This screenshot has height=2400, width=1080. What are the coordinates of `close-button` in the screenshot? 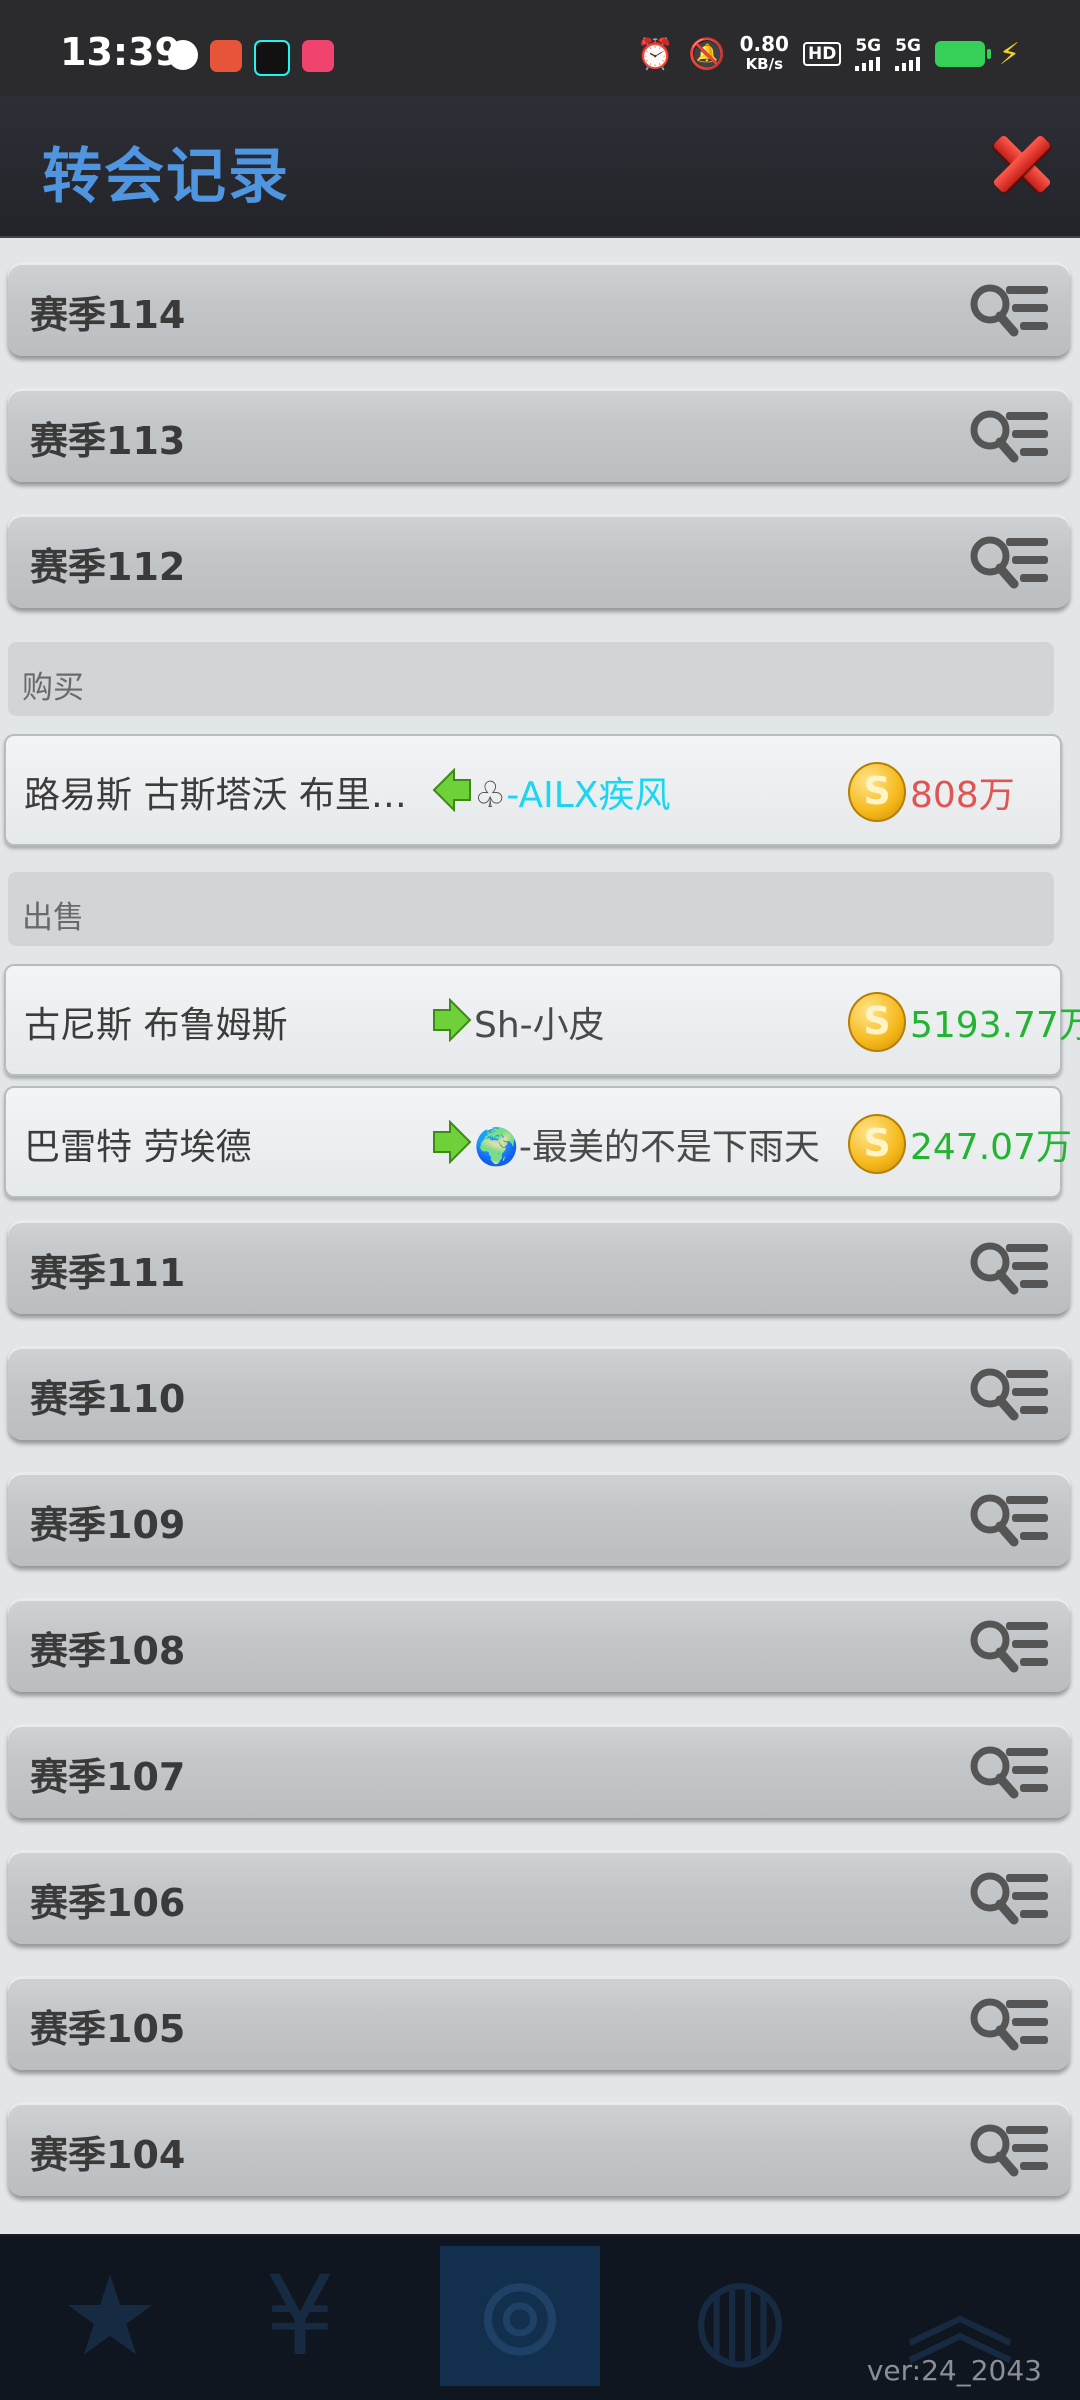 It's located at (1020, 162).